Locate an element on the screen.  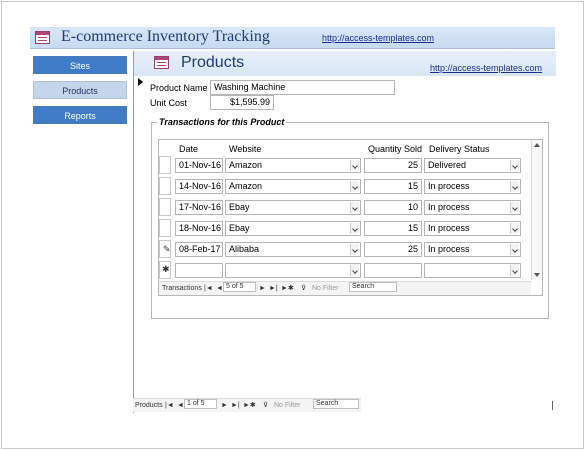
unit-cost-label: Unit Cost is located at coordinates (169, 103).